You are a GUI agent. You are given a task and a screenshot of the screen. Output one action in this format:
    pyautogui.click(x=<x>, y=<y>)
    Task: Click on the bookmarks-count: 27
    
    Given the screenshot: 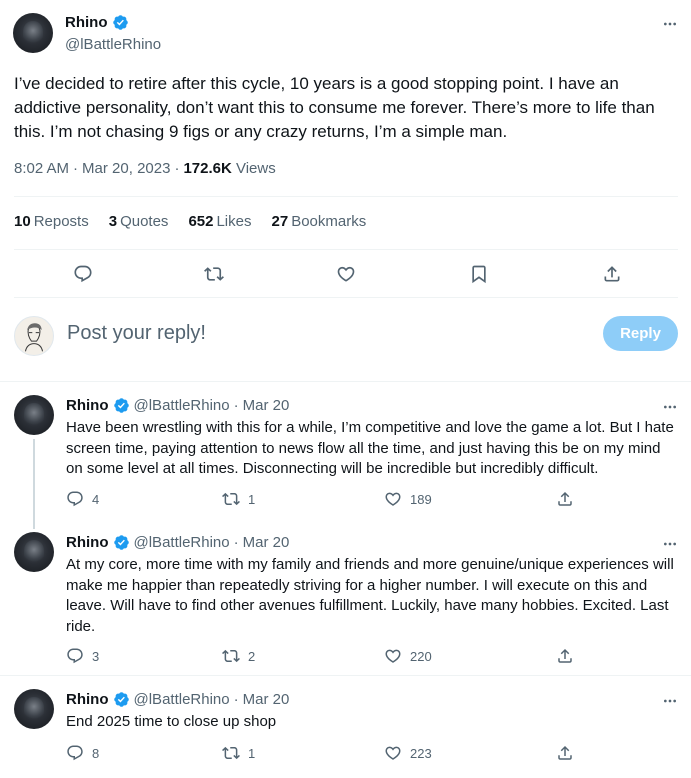 What is the action you would take?
    pyautogui.click(x=280, y=221)
    